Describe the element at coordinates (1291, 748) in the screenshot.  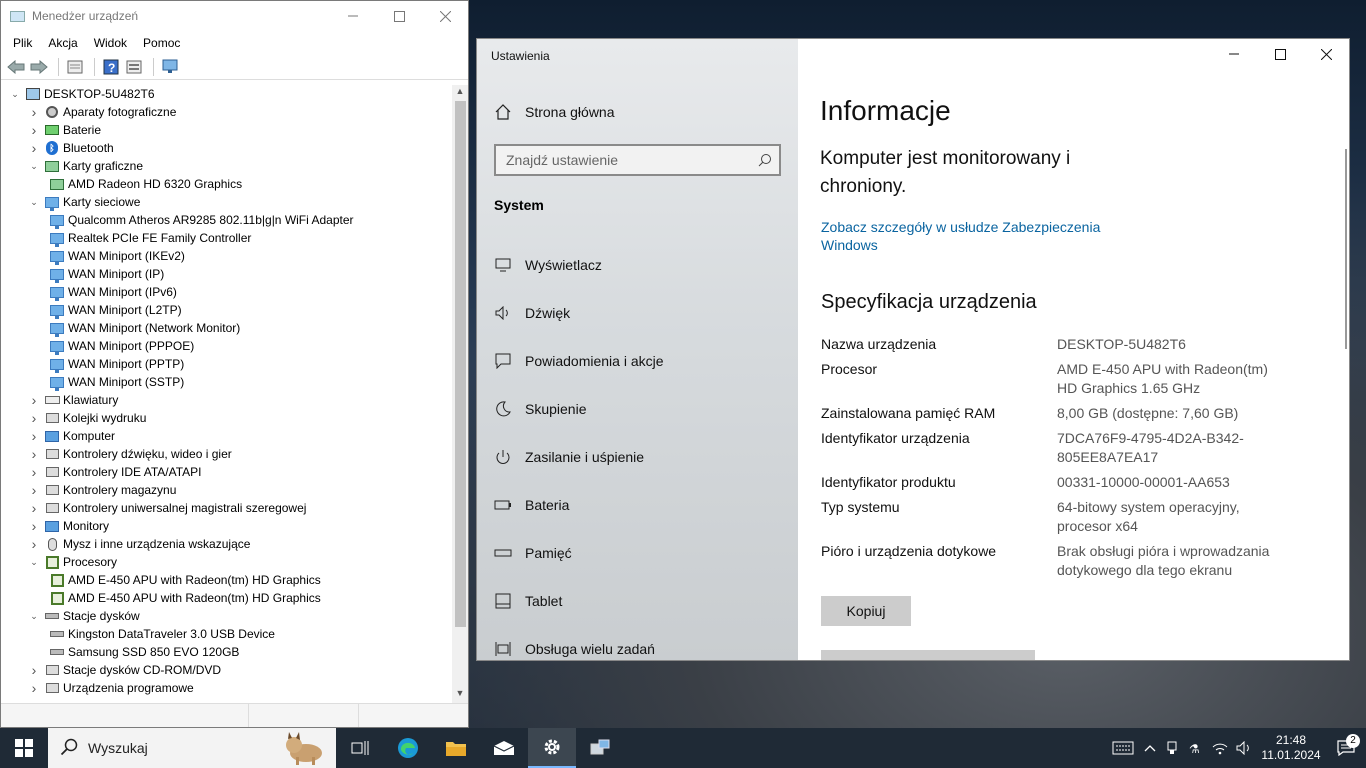
I see `clock: 21:48 11.01.2024` at that location.